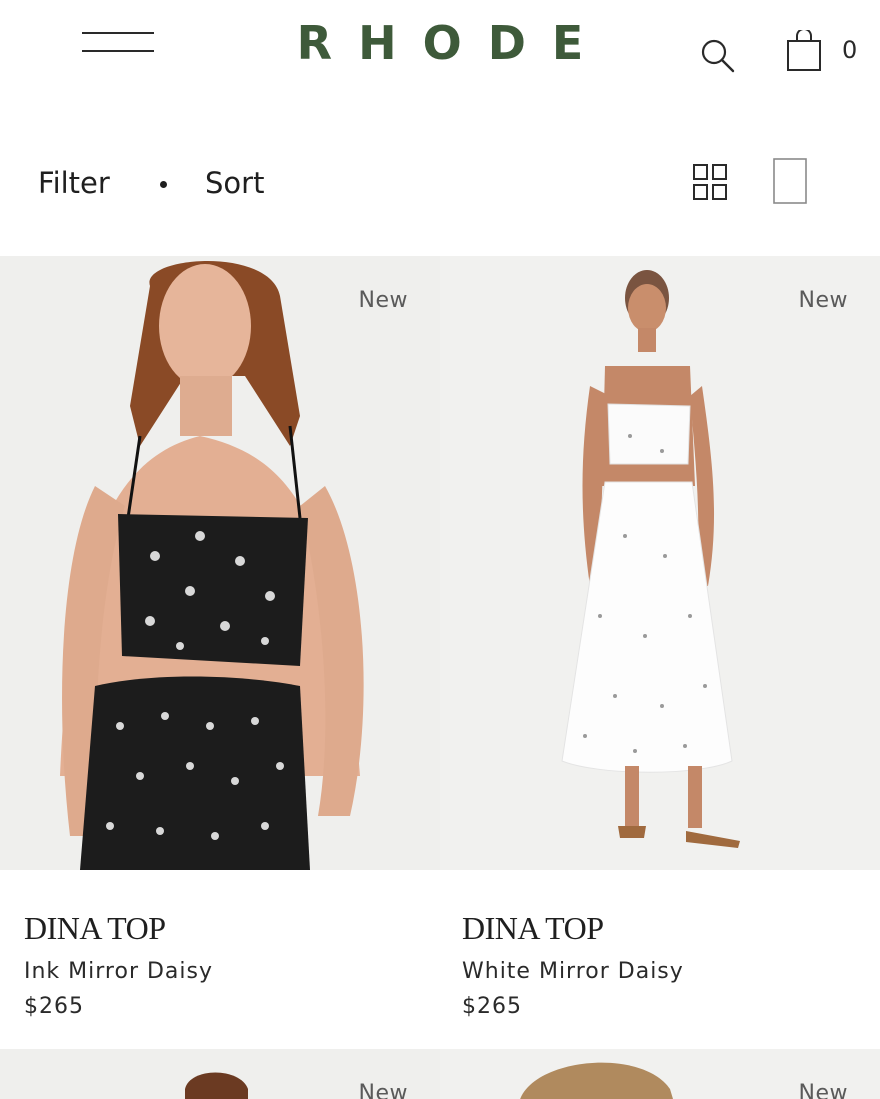 The image size is (880, 1099). I want to click on cart-count: 0, so click(849, 50).